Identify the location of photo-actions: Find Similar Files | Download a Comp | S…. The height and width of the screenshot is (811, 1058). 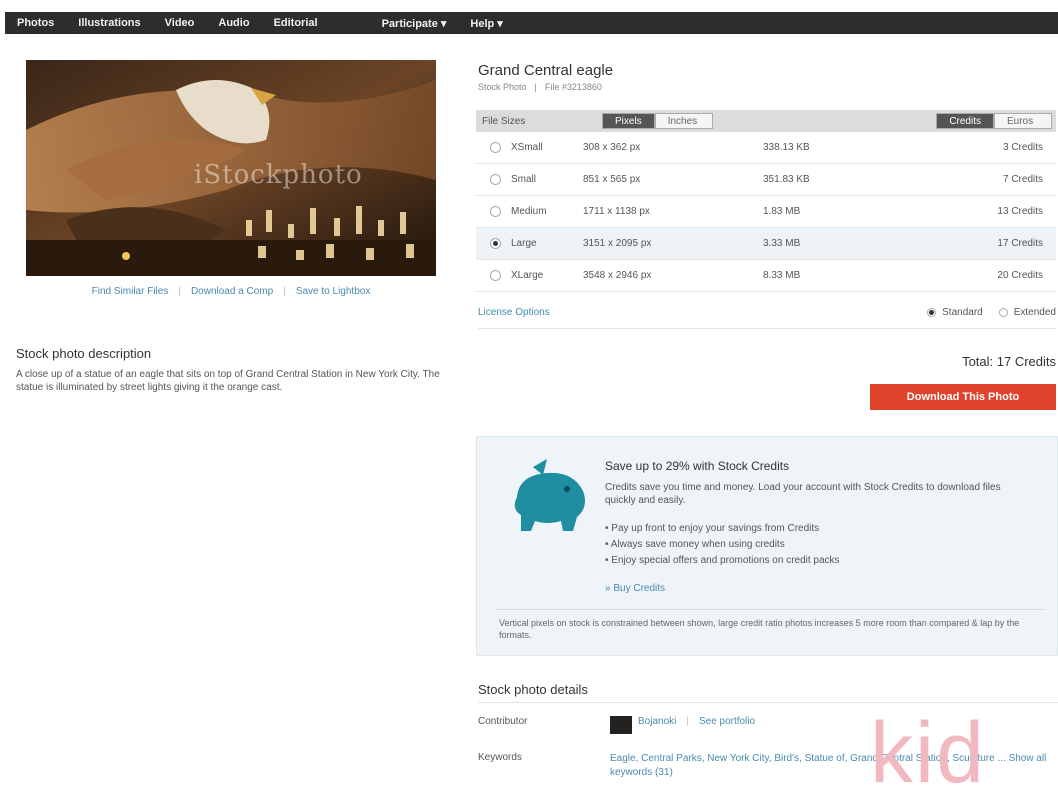
(231, 291).